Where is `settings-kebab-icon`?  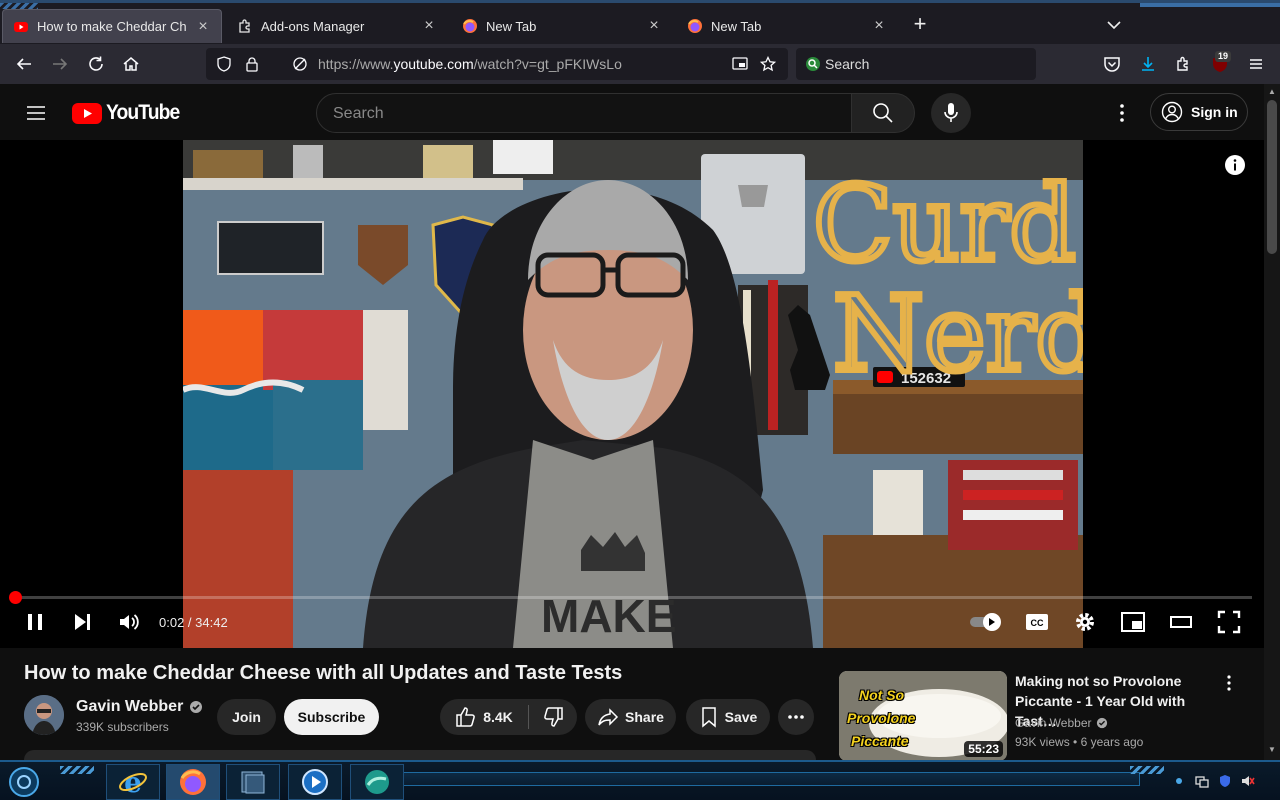 settings-kebab-icon is located at coordinates (1122, 113).